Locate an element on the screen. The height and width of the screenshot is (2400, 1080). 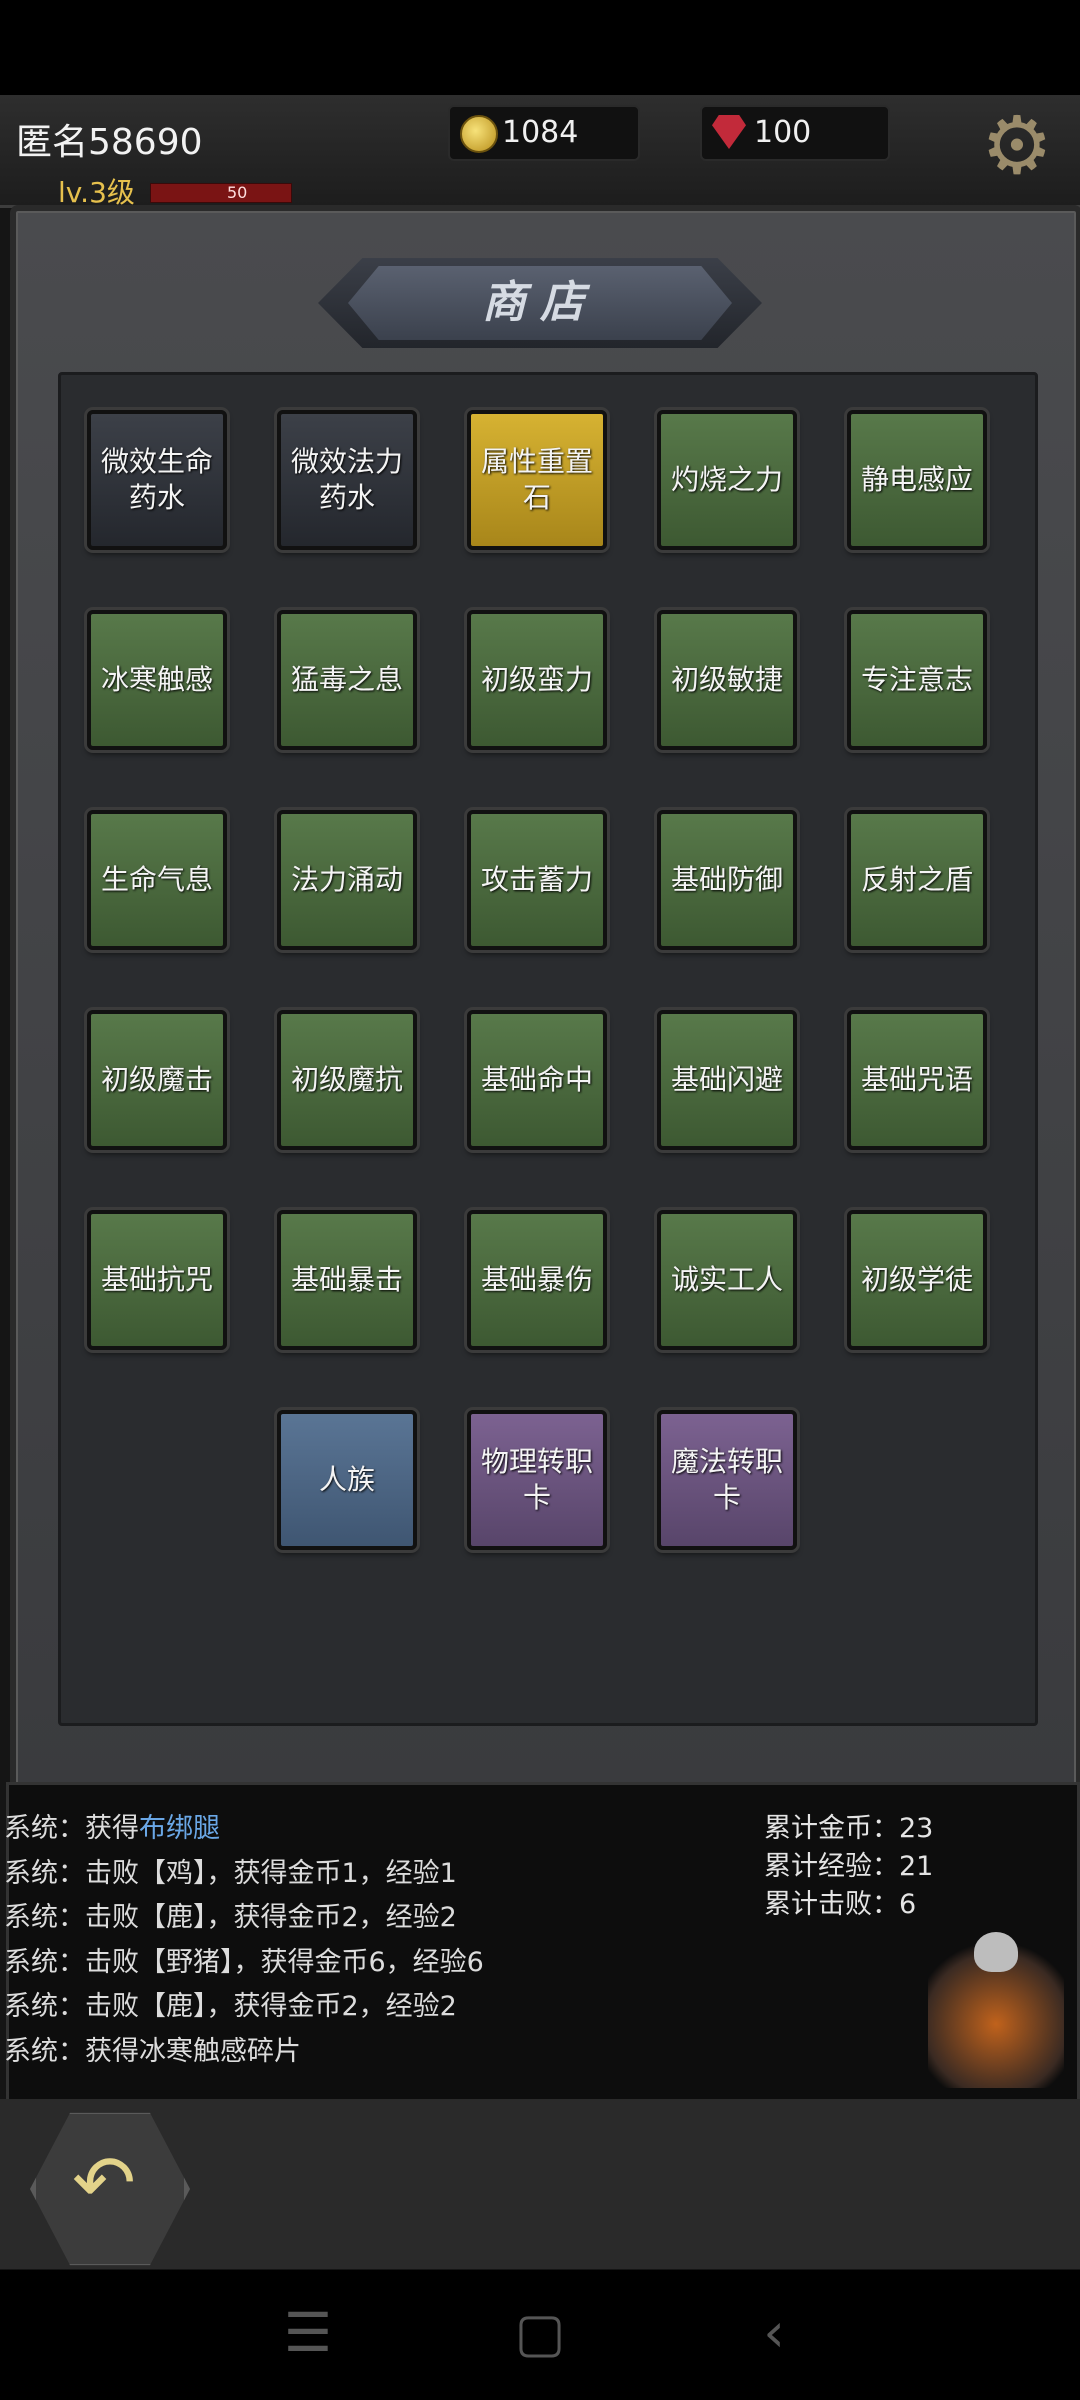
shop-item-label: 初级魔抗 is located at coordinates (346, 1079).